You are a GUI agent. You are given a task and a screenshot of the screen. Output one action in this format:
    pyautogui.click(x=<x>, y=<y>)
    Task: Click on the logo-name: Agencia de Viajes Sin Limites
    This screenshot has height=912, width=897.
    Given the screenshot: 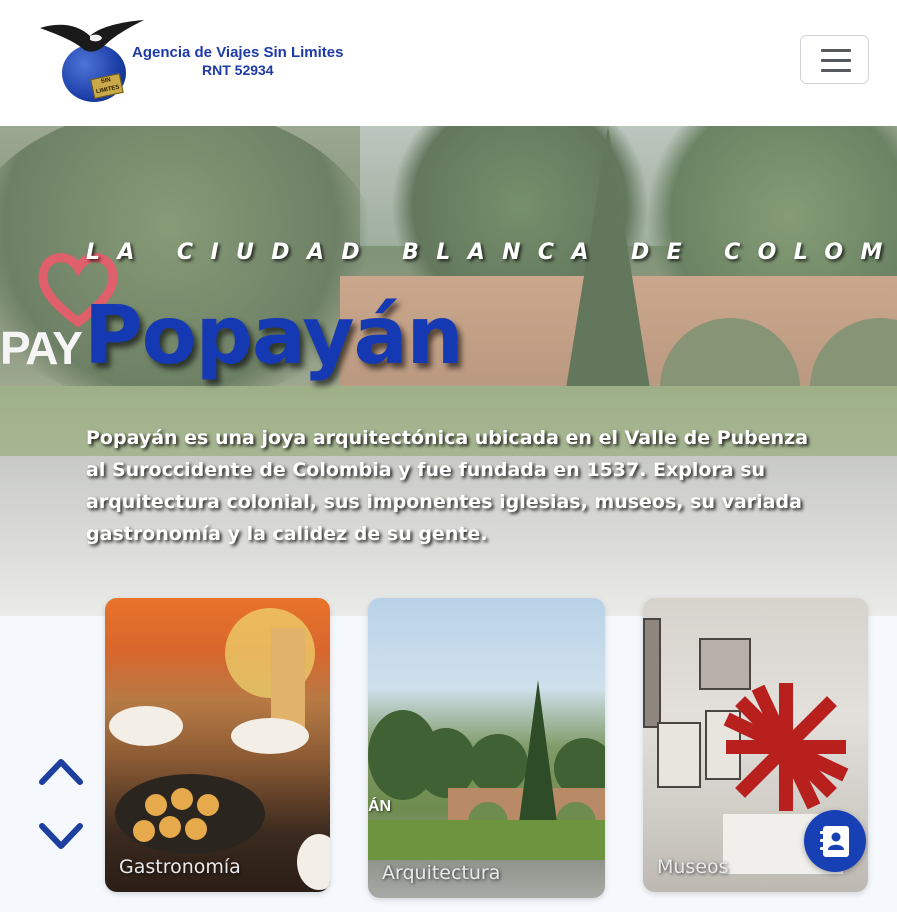 What is the action you would take?
    pyautogui.click(x=238, y=52)
    